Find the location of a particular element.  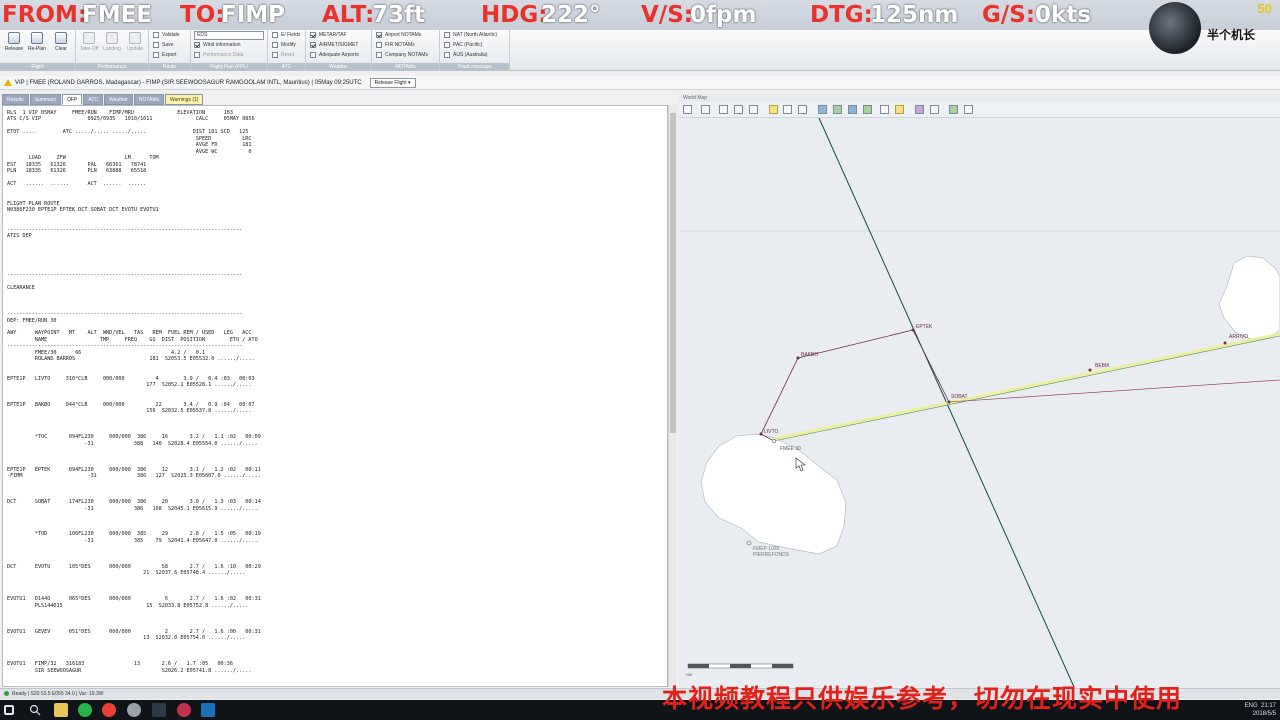

airmet-sigmet-checkbox: AIRMET/SIGMET is located at coordinates (334, 45).